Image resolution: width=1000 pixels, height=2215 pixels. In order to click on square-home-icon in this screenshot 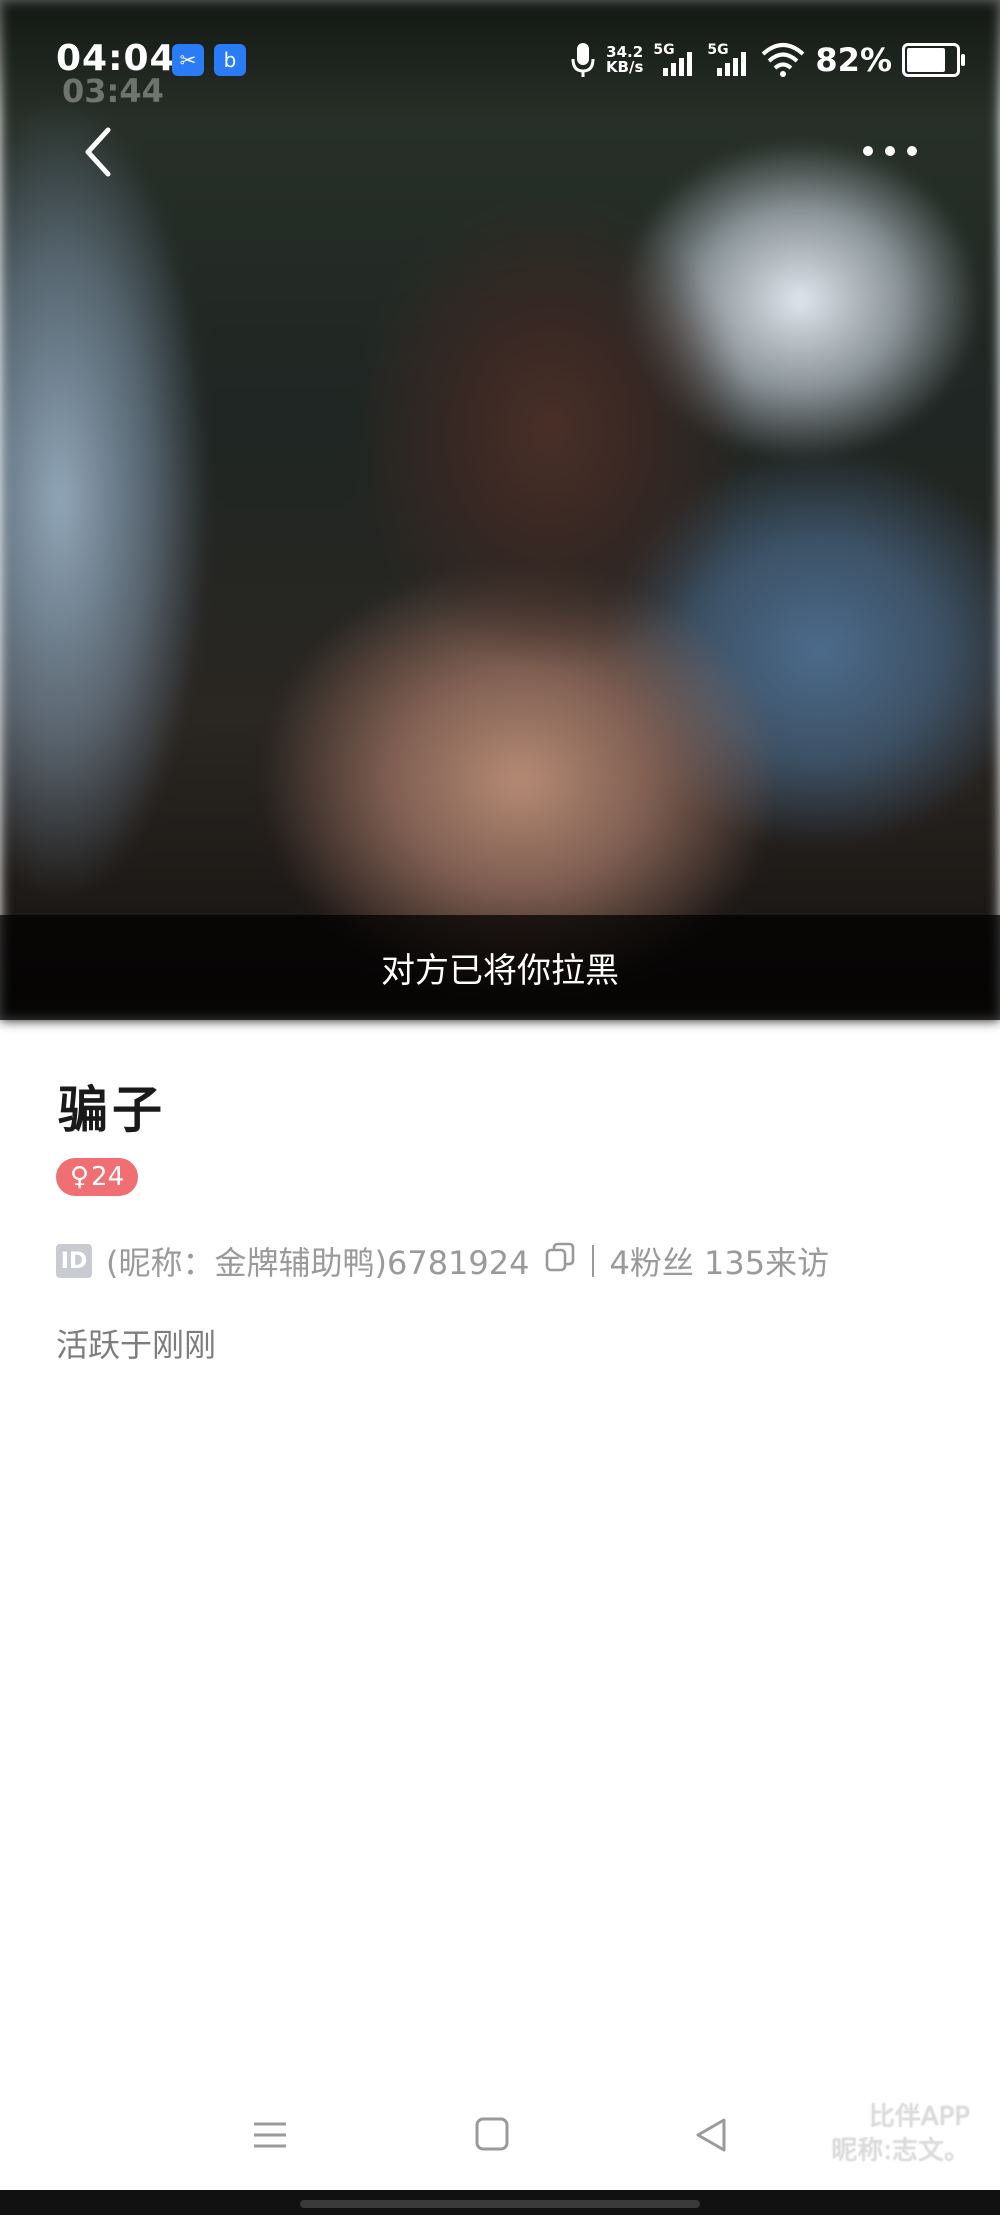, I will do `click(492, 2134)`.